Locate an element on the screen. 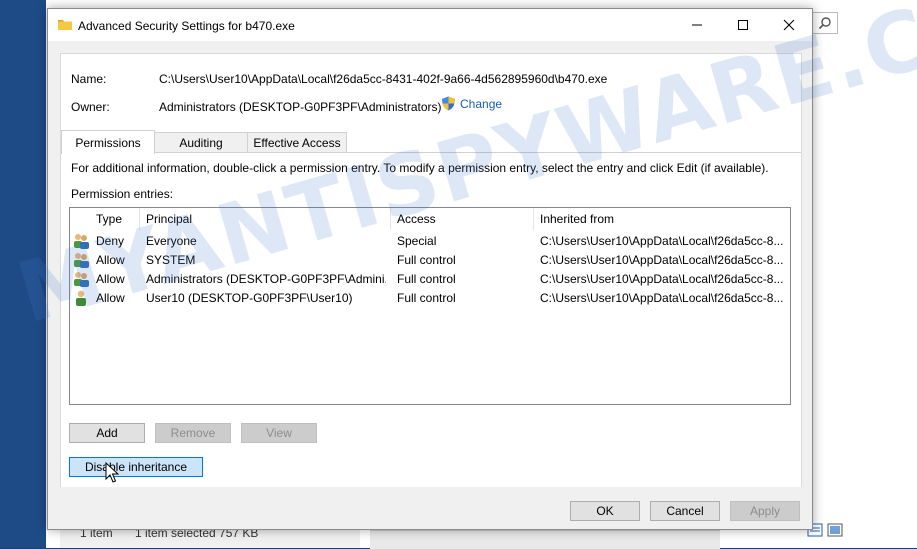 The width and height of the screenshot is (917, 549). maximize-icon is located at coordinates (743, 25).